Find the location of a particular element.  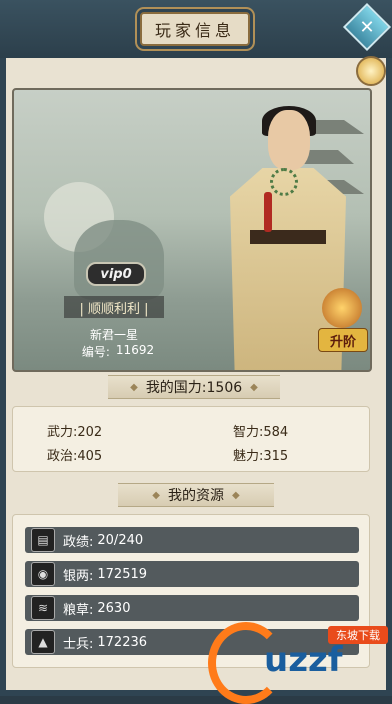

stat-zhili: 智力:584 is located at coordinates (261, 432).